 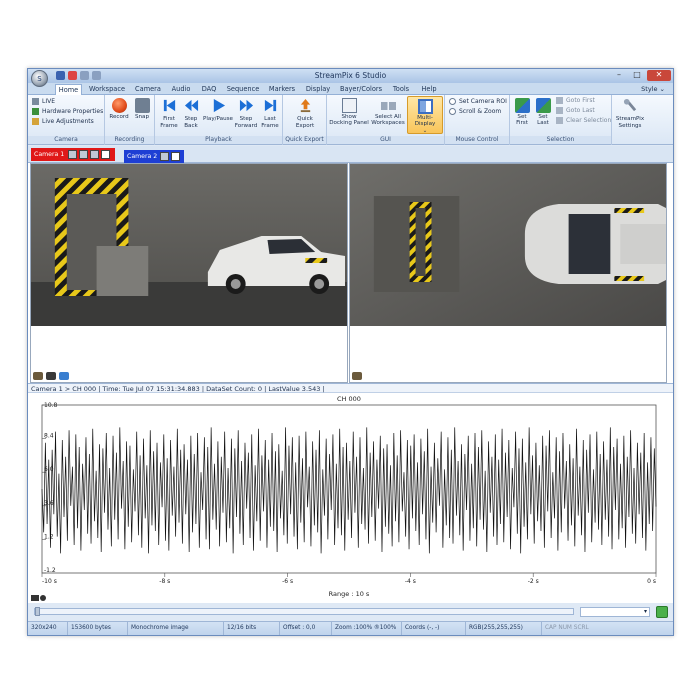 What do you see at coordinates (630, 113) in the screenshot?
I see `streampix-settings-button: StreamPix Settings` at bounding box center [630, 113].